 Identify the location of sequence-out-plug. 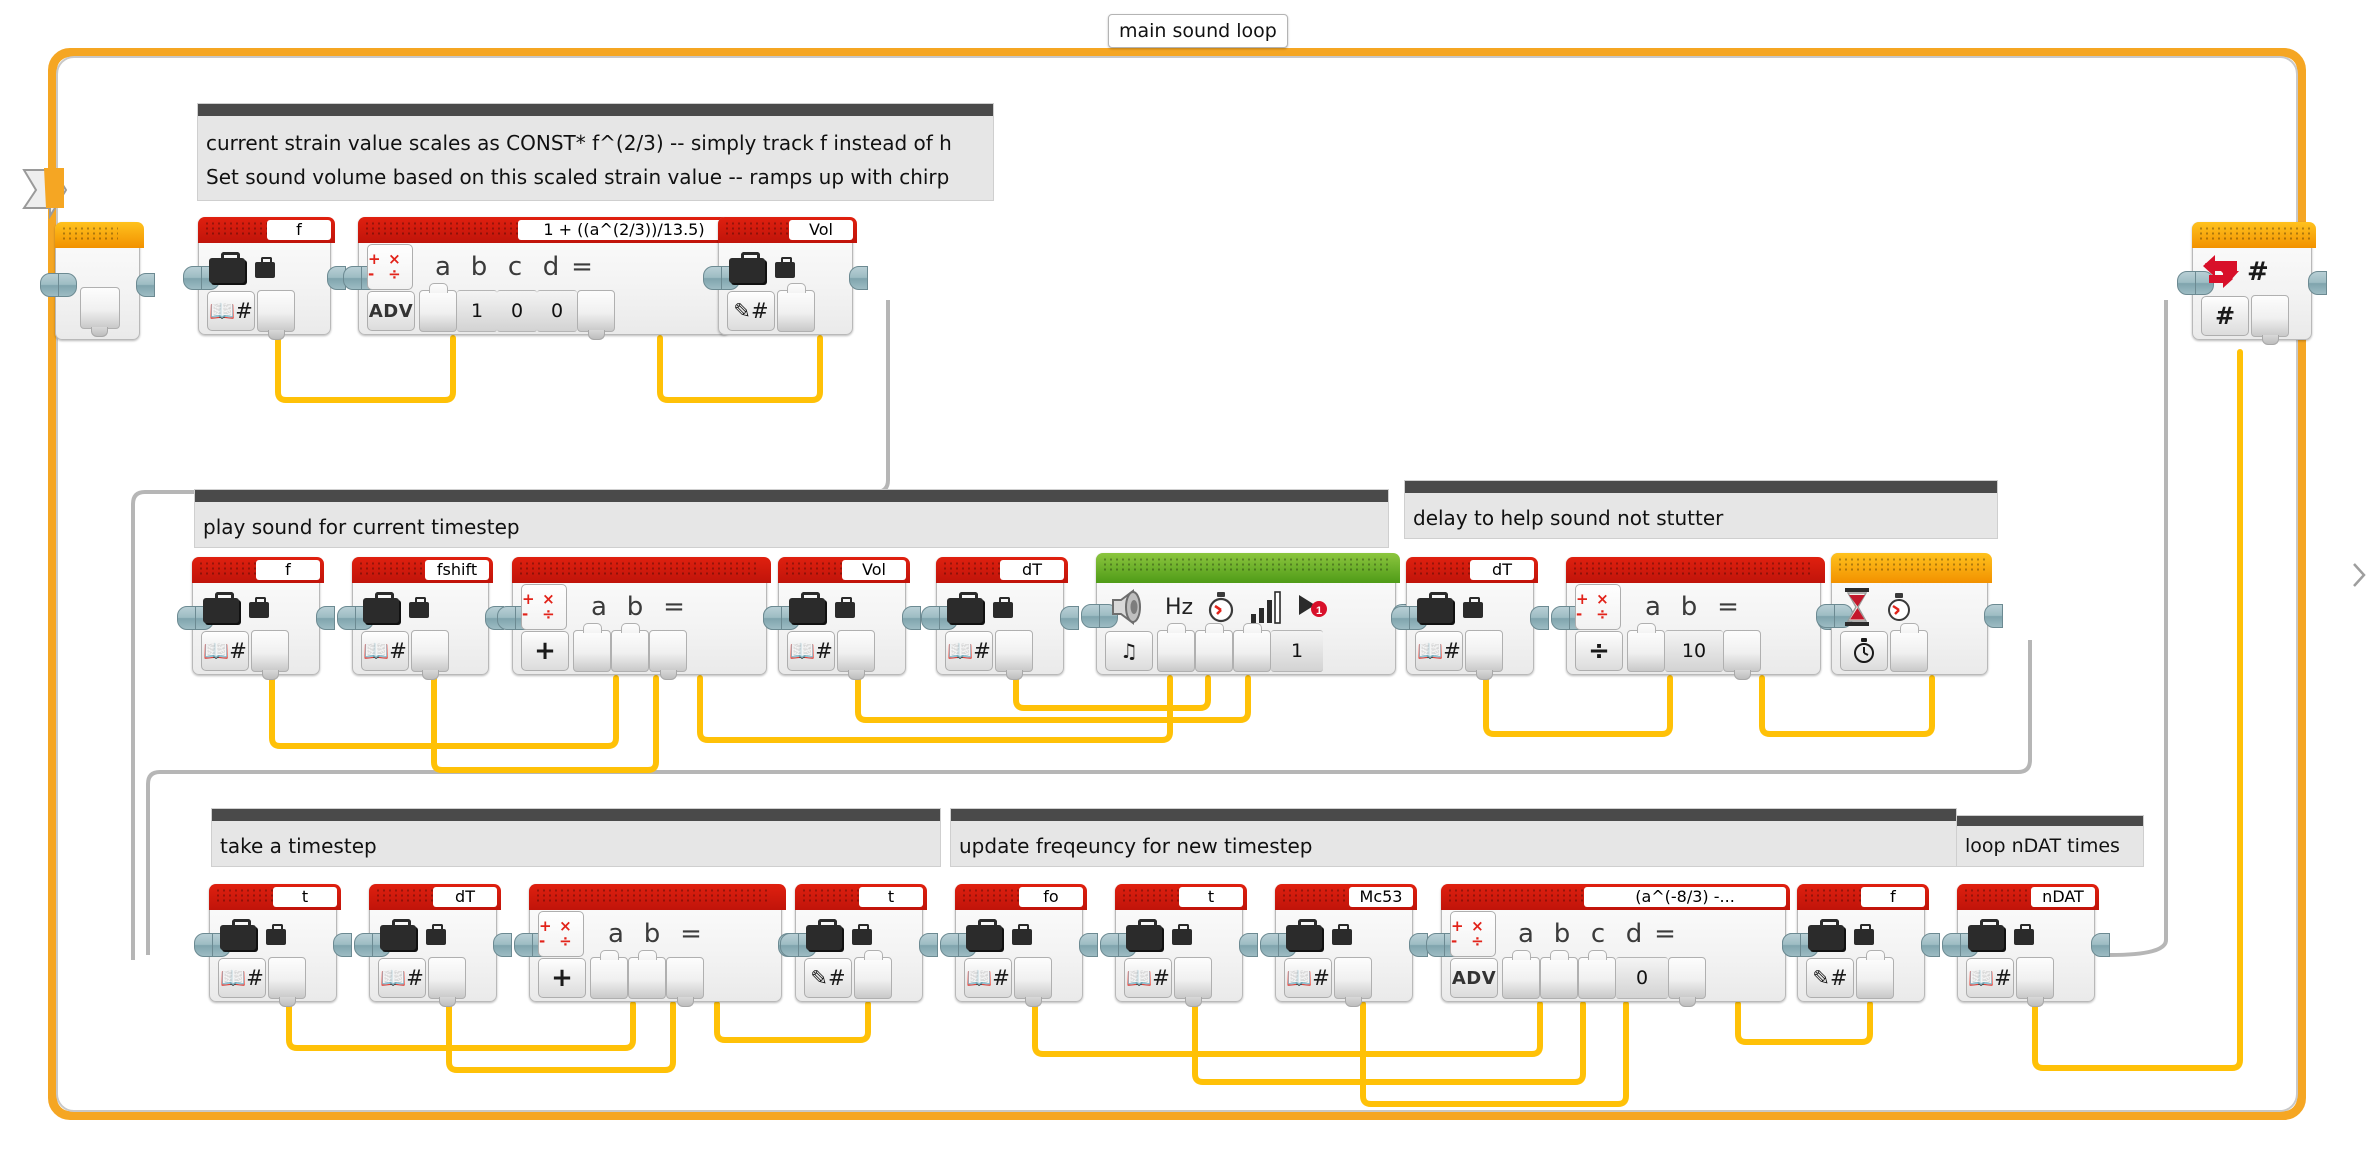
(145, 285).